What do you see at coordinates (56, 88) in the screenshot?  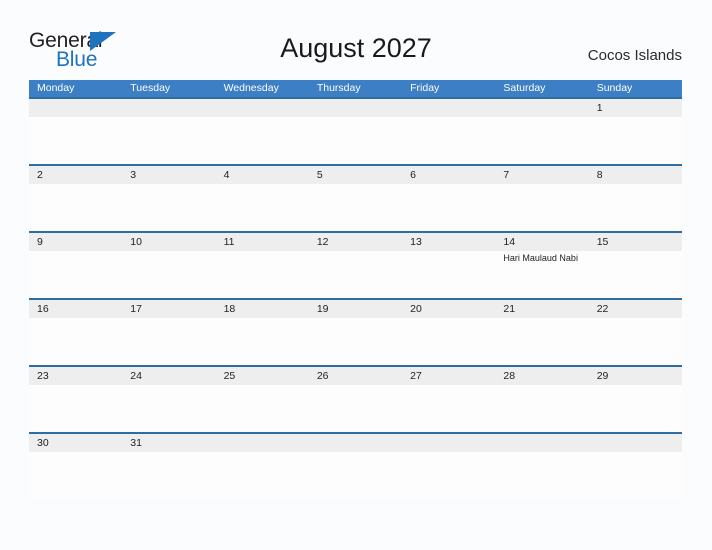 I see `weekday-header-monday: Monday` at bounding box center [56, 88].